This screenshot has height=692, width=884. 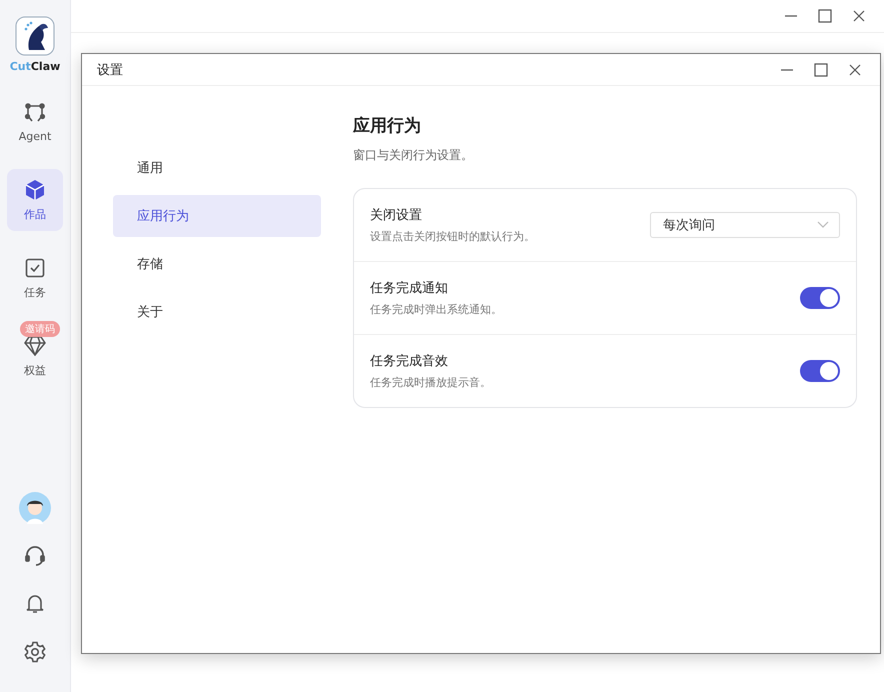 What do you see at coordinates (396, 215) in the screenshot?
I see `setting-title: 关闭设置` at bounding box center [396, 215].